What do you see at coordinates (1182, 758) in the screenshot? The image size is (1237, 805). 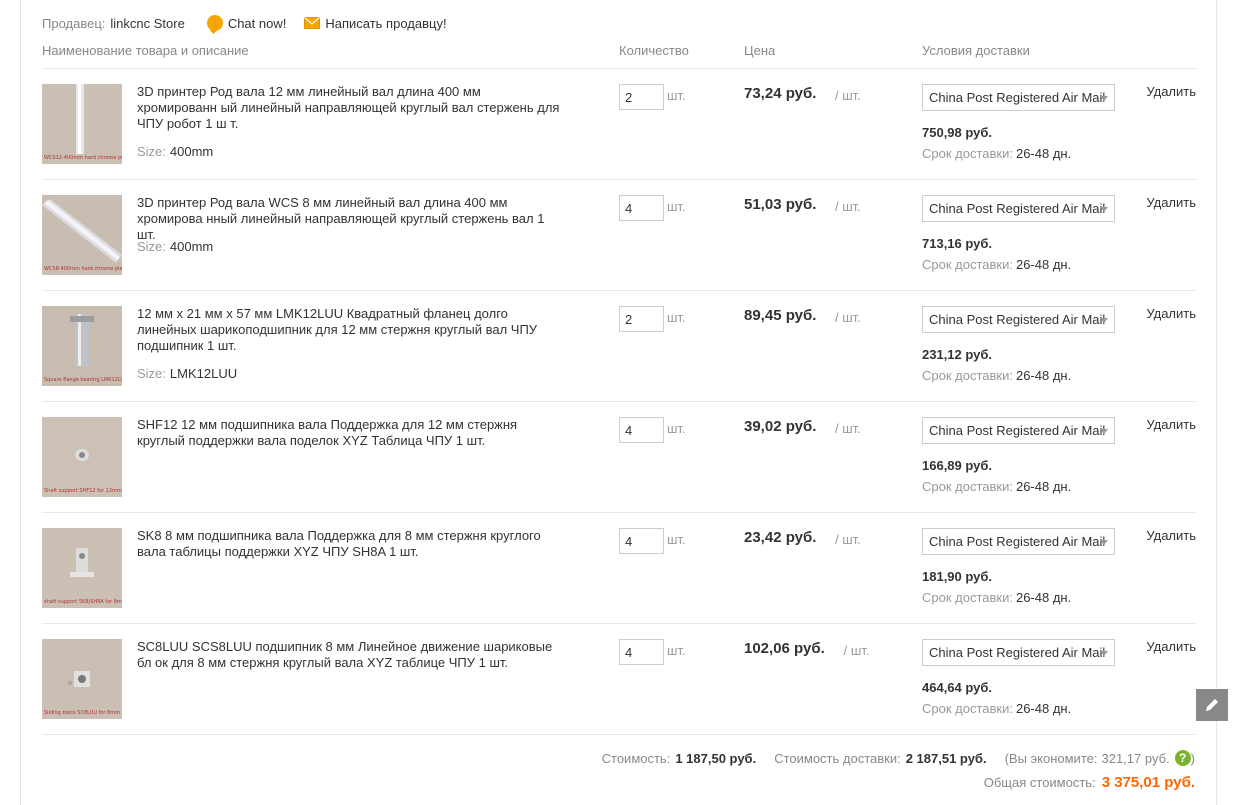 I see `help-icon: ?` at bounding box center [1182, 758].